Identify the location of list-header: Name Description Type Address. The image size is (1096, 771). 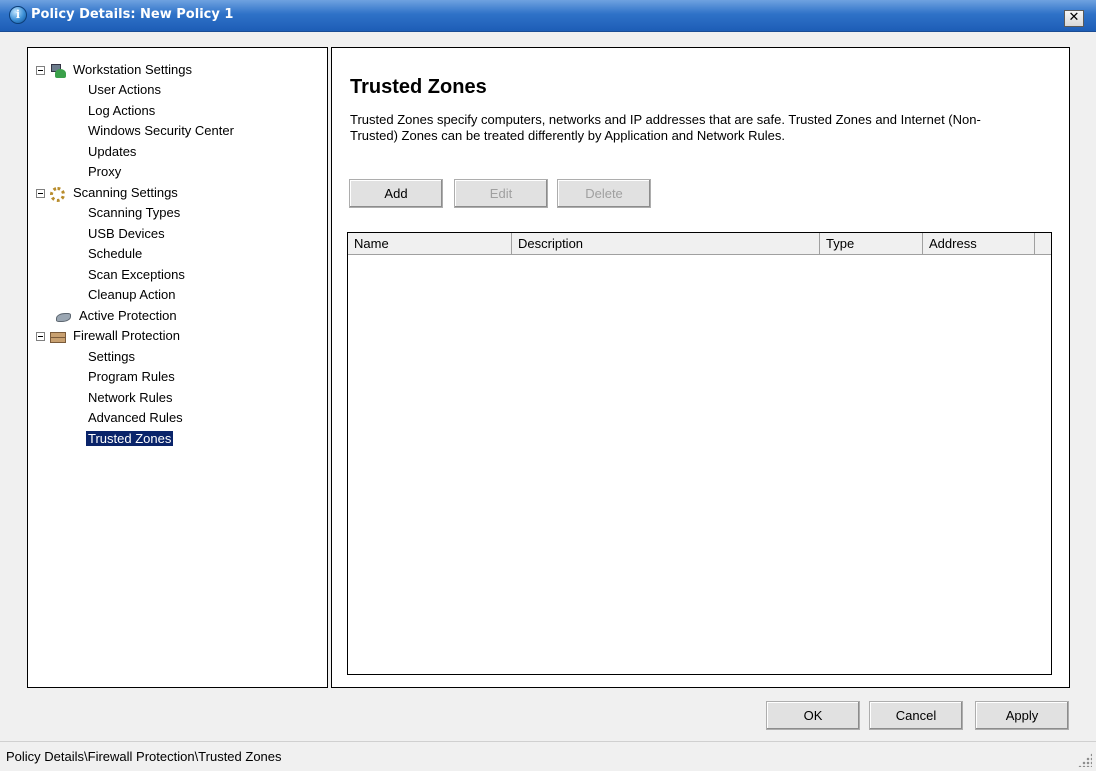
(699, 244).